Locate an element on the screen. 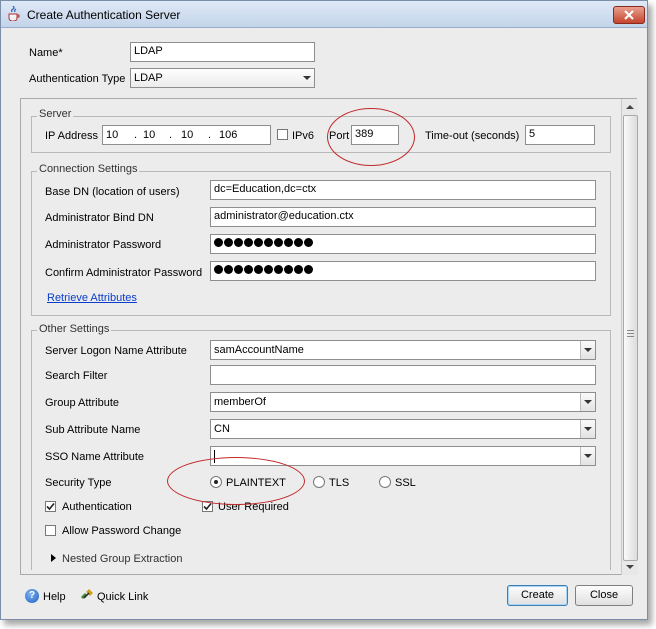  timeout-field: 5 is located at coordinates (560, 135).